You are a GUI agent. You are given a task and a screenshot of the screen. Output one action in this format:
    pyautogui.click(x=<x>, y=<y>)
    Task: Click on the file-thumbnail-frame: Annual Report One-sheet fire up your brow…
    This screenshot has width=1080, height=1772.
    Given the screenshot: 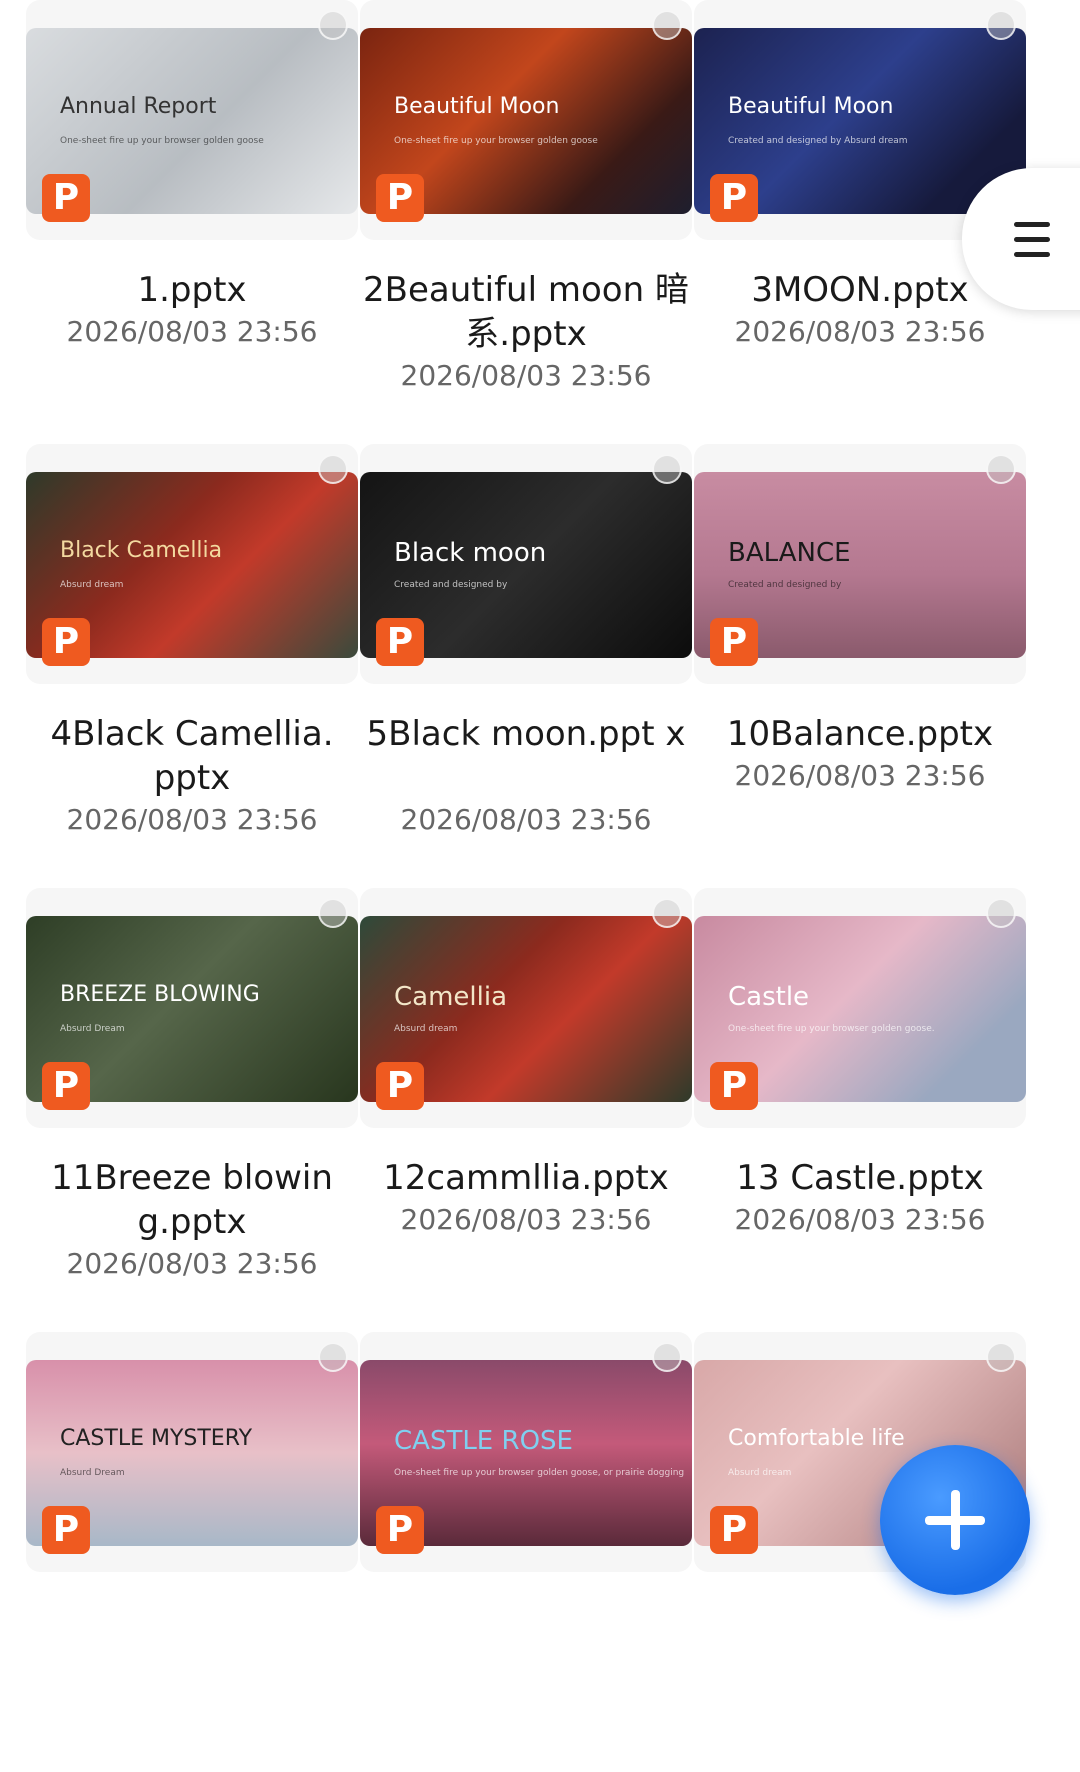 What is the action you would take?
    pyautogui.click(x=192, y=120)
    